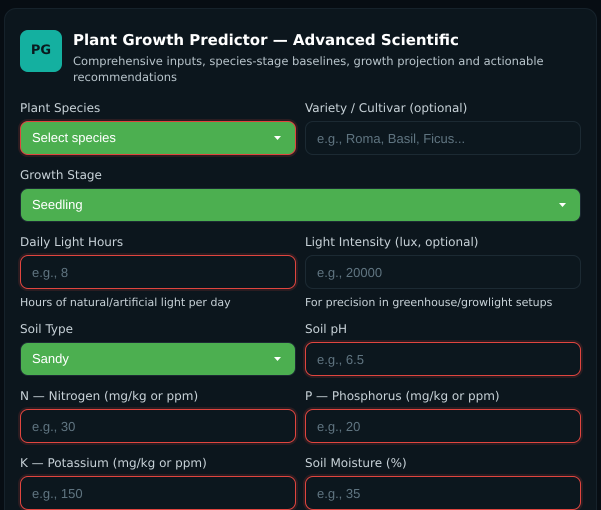  What do you see at coordinates (158, 493) in the screenshot?
I see `input-field: e.g., 150` at bounding box center [158, 493].